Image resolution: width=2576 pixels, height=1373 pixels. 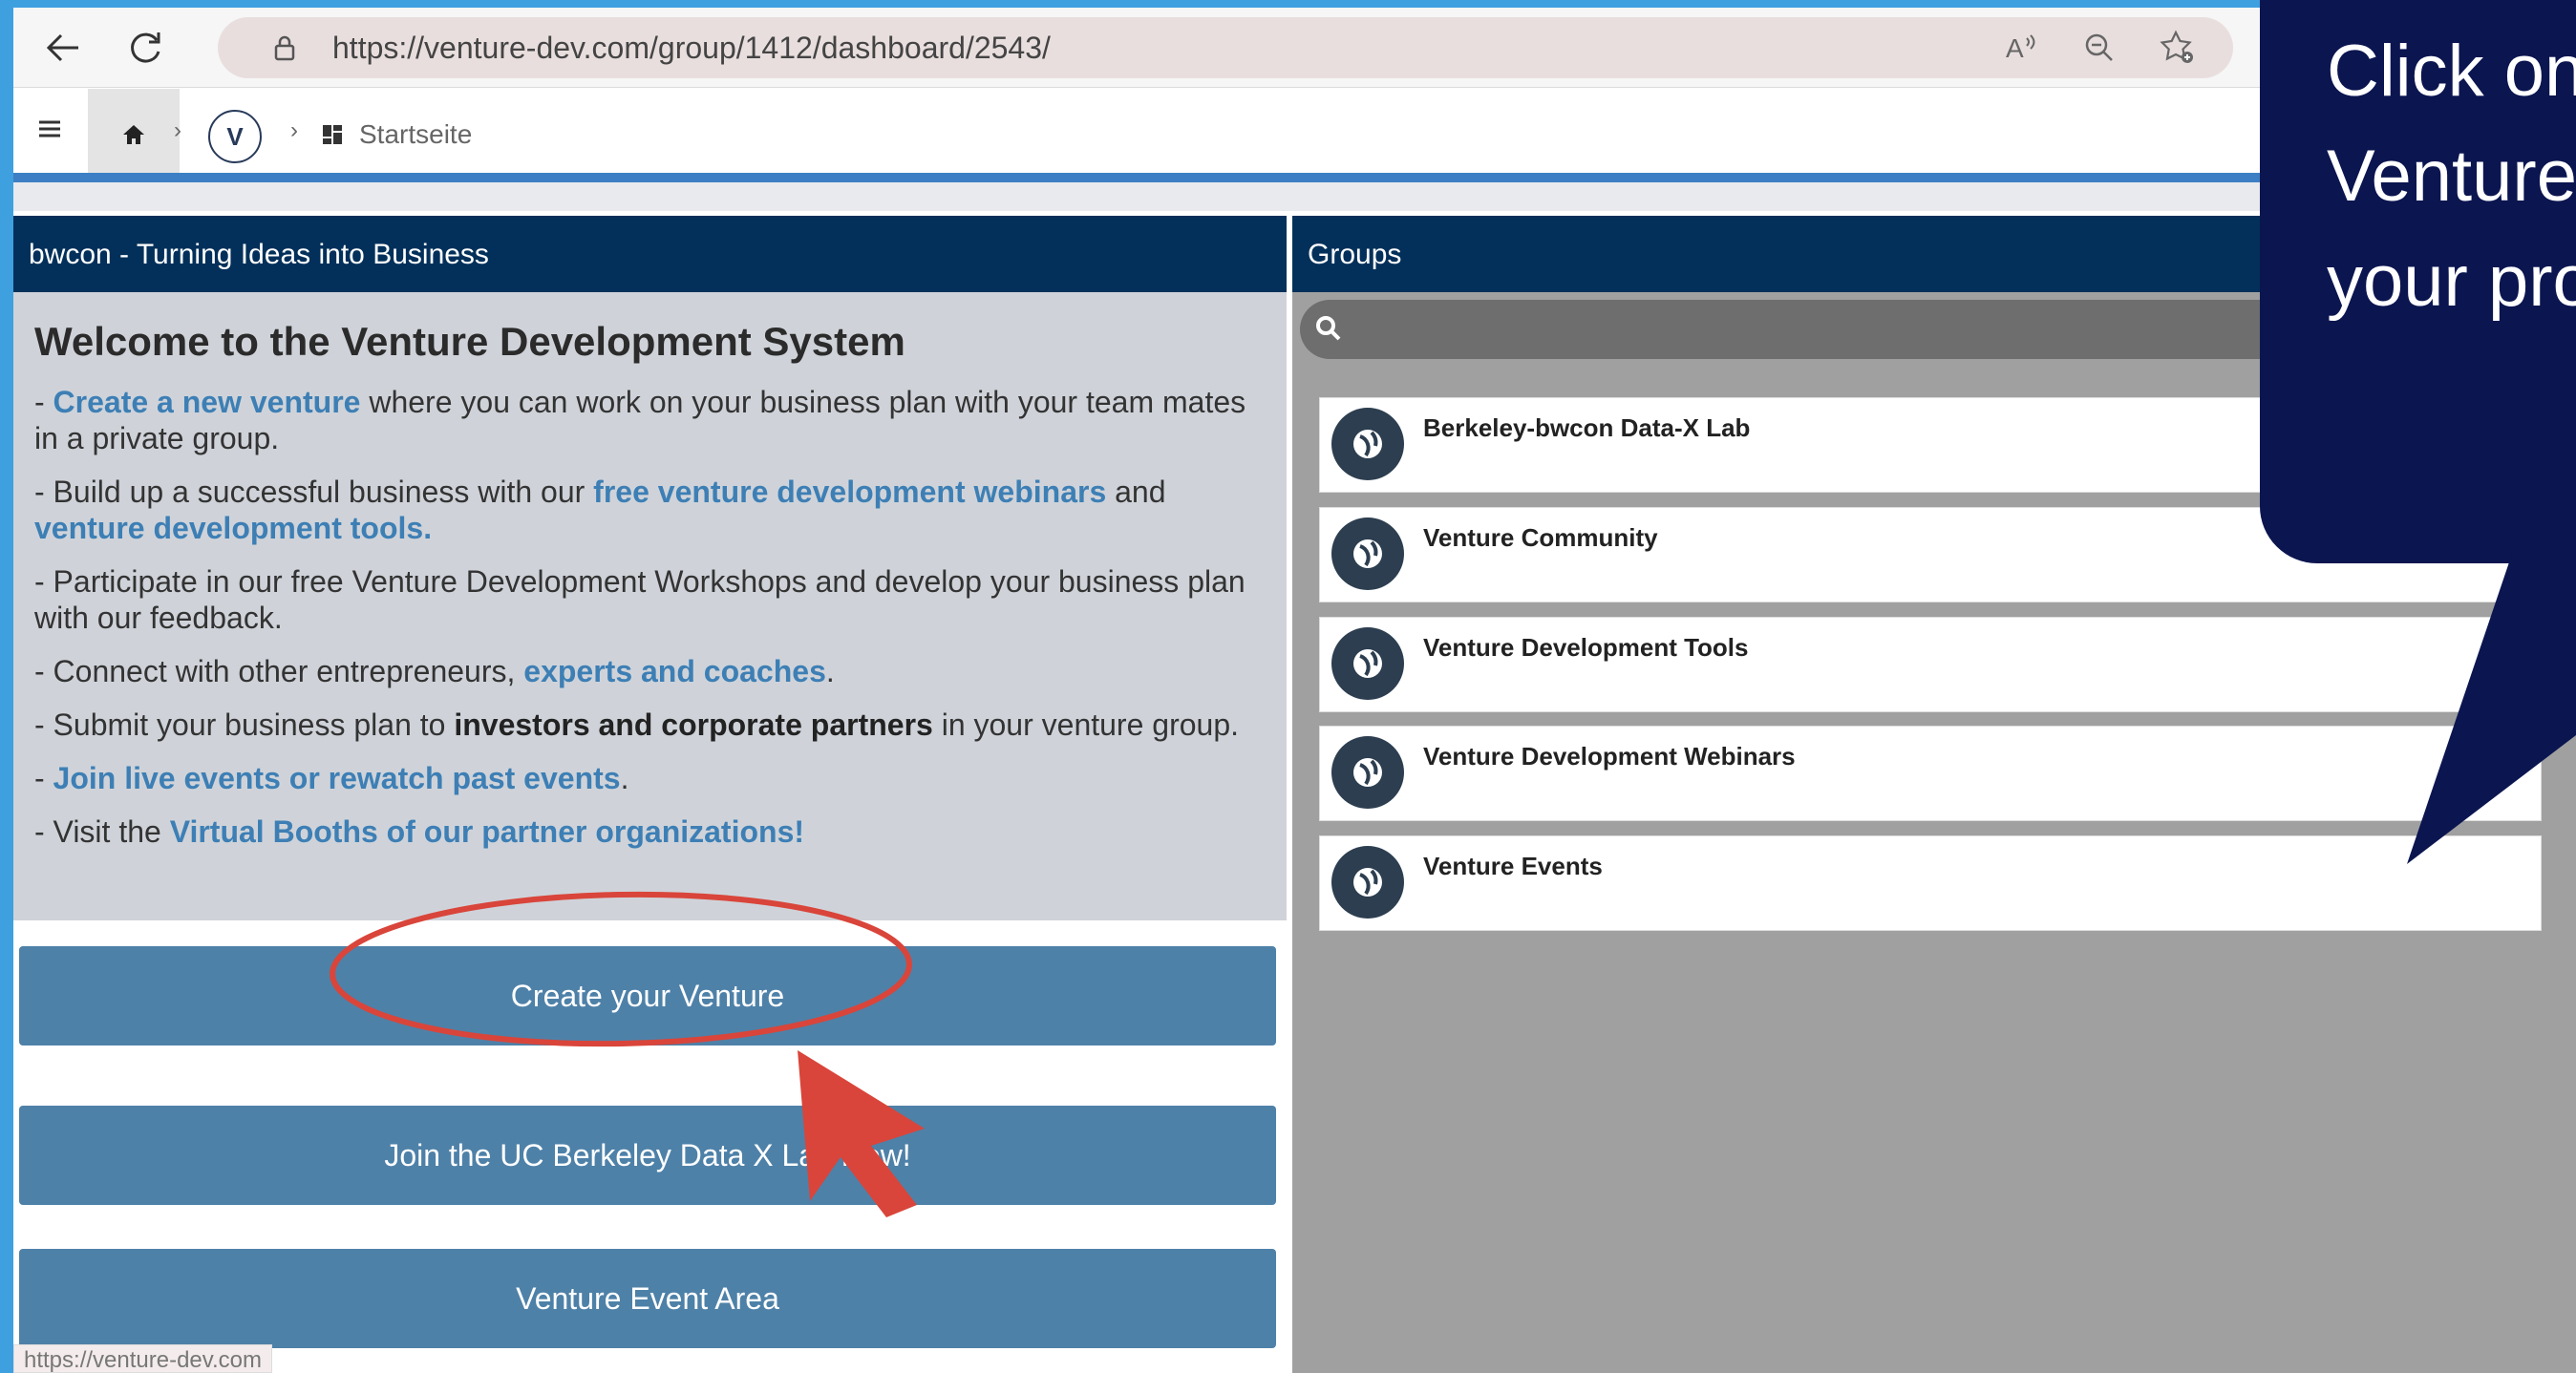 What do you see at coordinates (861, 1133) in the screenshot?
I see `pointer-arrow-icon` at bounding box center [861, 1133].